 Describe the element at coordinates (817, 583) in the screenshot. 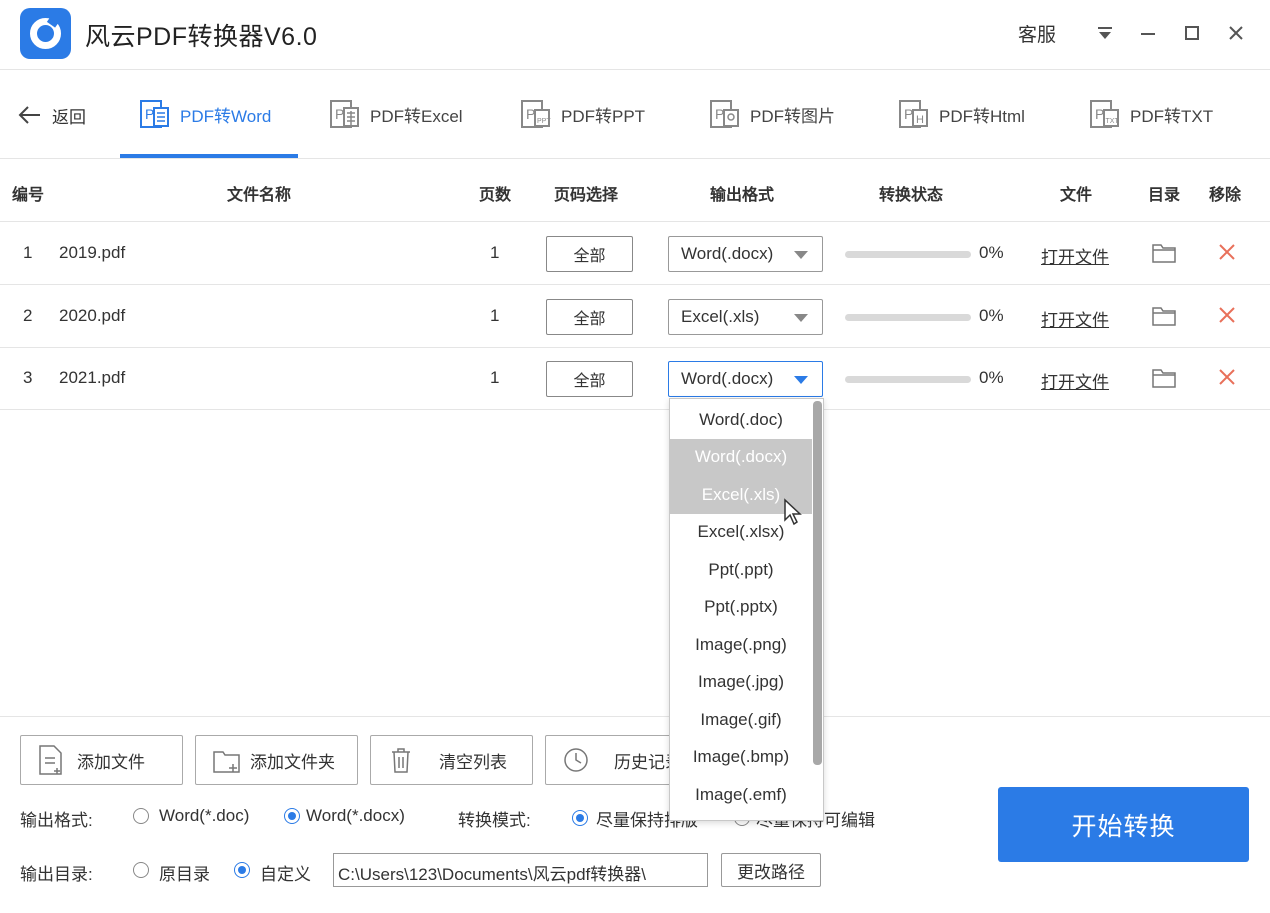

I see `dropdown-scrollbar` at that location.